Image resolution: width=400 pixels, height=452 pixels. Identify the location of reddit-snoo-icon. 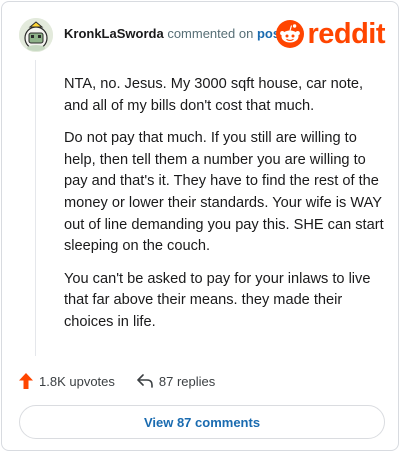
(290, 34).